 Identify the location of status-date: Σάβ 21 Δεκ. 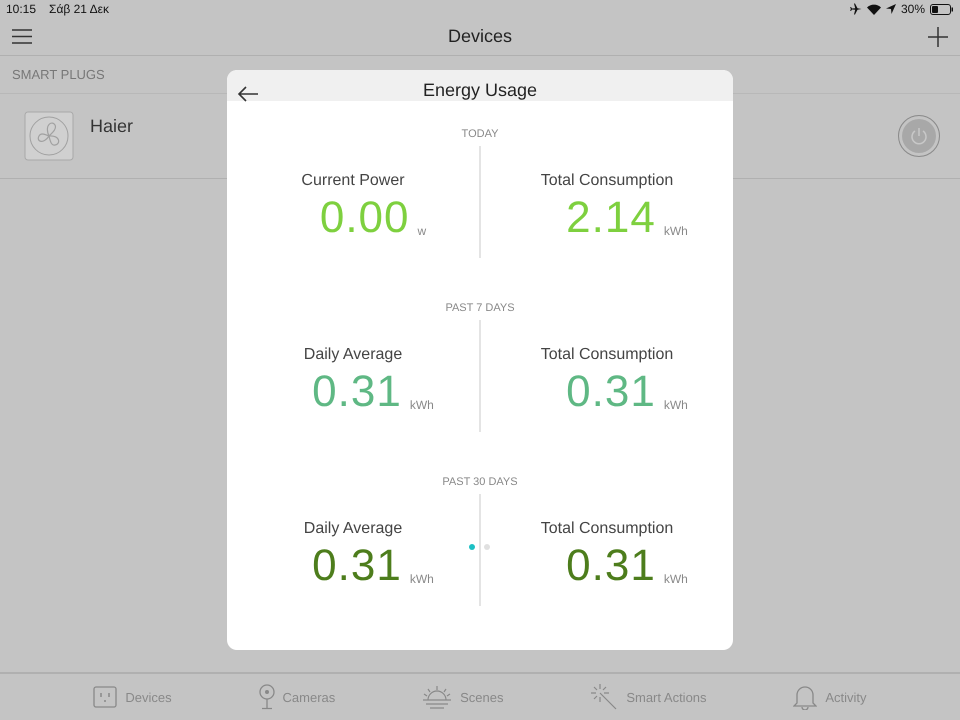
(79, 9).